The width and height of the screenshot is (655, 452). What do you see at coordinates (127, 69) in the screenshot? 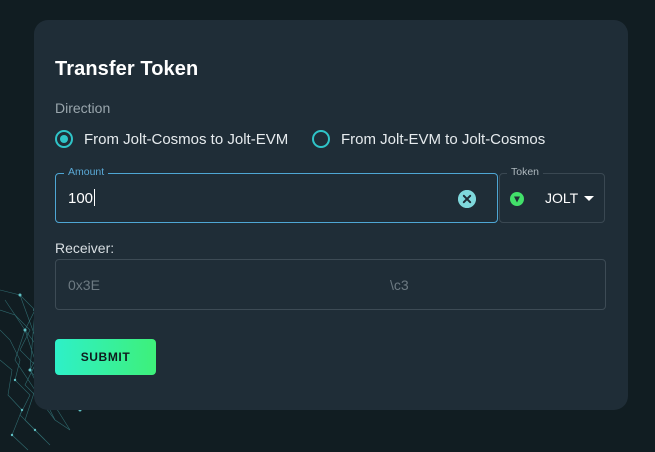
I see `page-title: Transfer Token` at bounding box center [127, 69].